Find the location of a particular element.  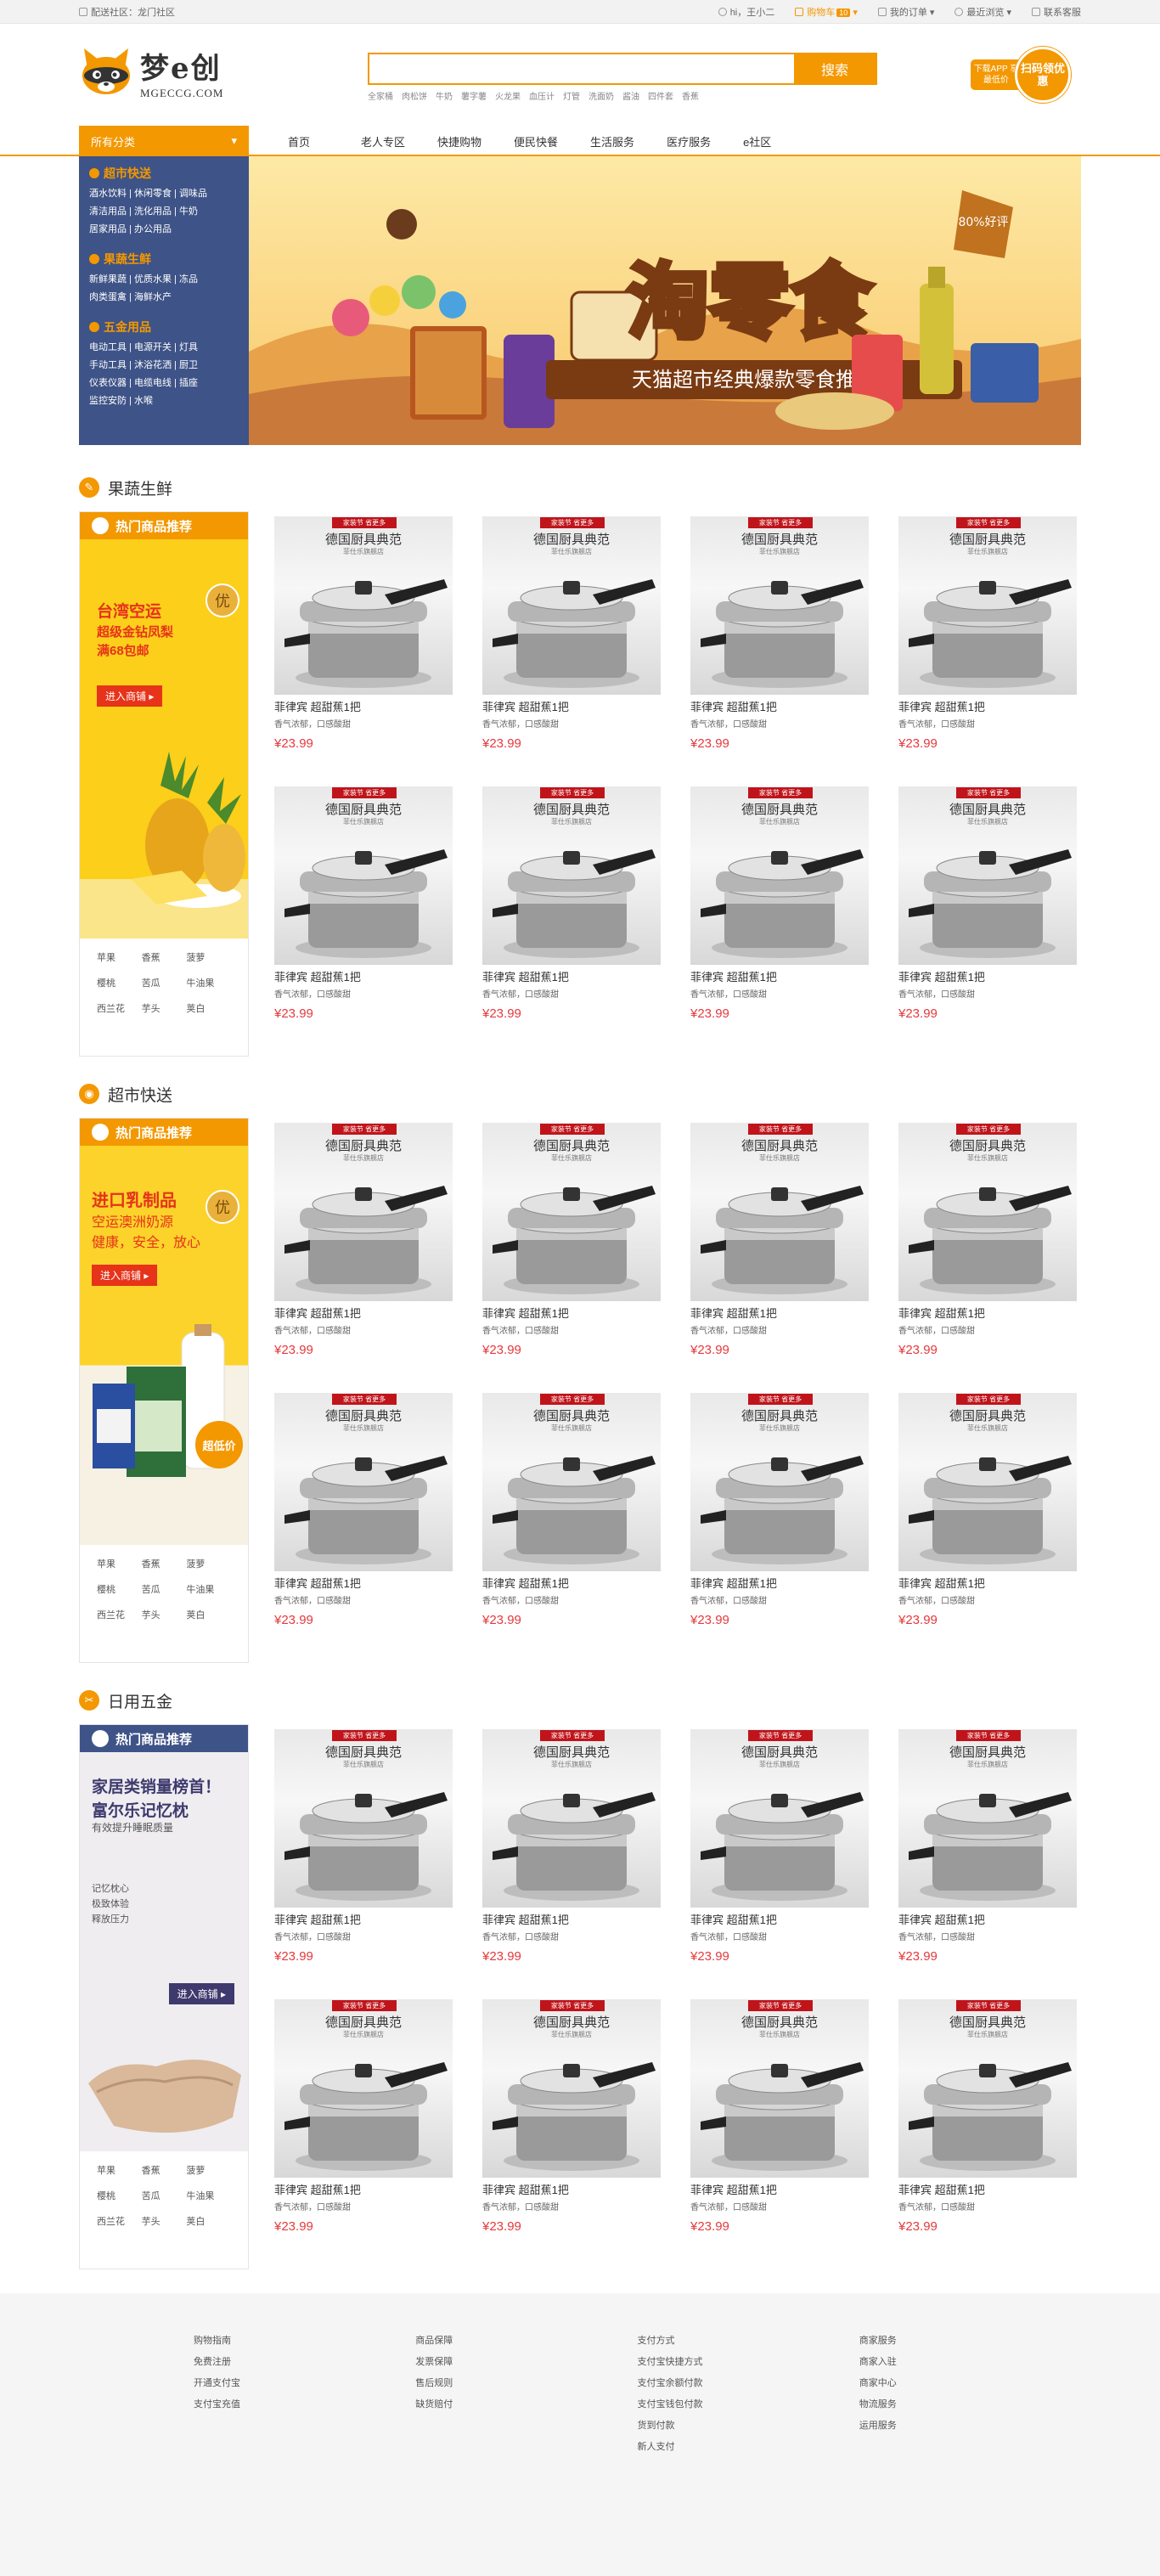

footer-link: 货到付款 is located at coordinates (748, 2426).